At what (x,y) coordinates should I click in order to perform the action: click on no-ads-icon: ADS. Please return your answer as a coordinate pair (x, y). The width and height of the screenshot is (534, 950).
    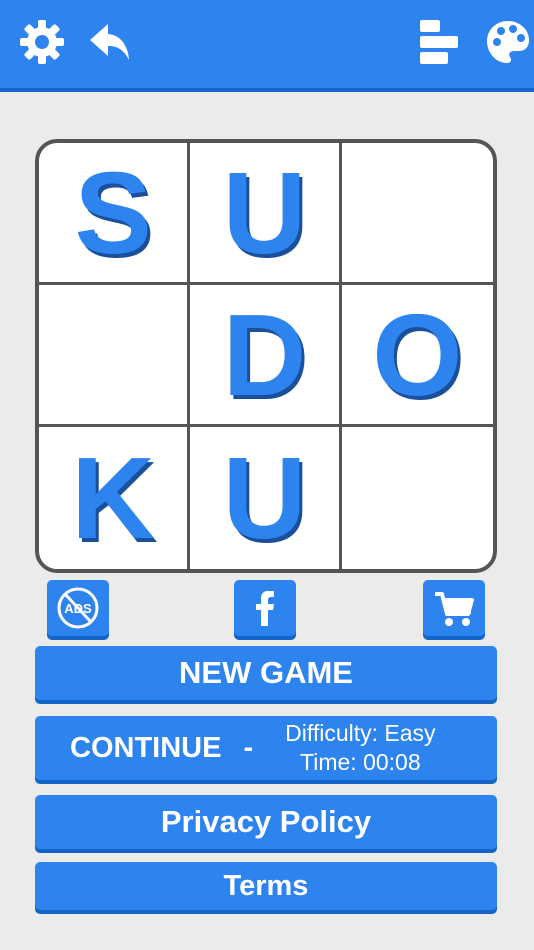
    Looking at the image, I should click on (78, 608).